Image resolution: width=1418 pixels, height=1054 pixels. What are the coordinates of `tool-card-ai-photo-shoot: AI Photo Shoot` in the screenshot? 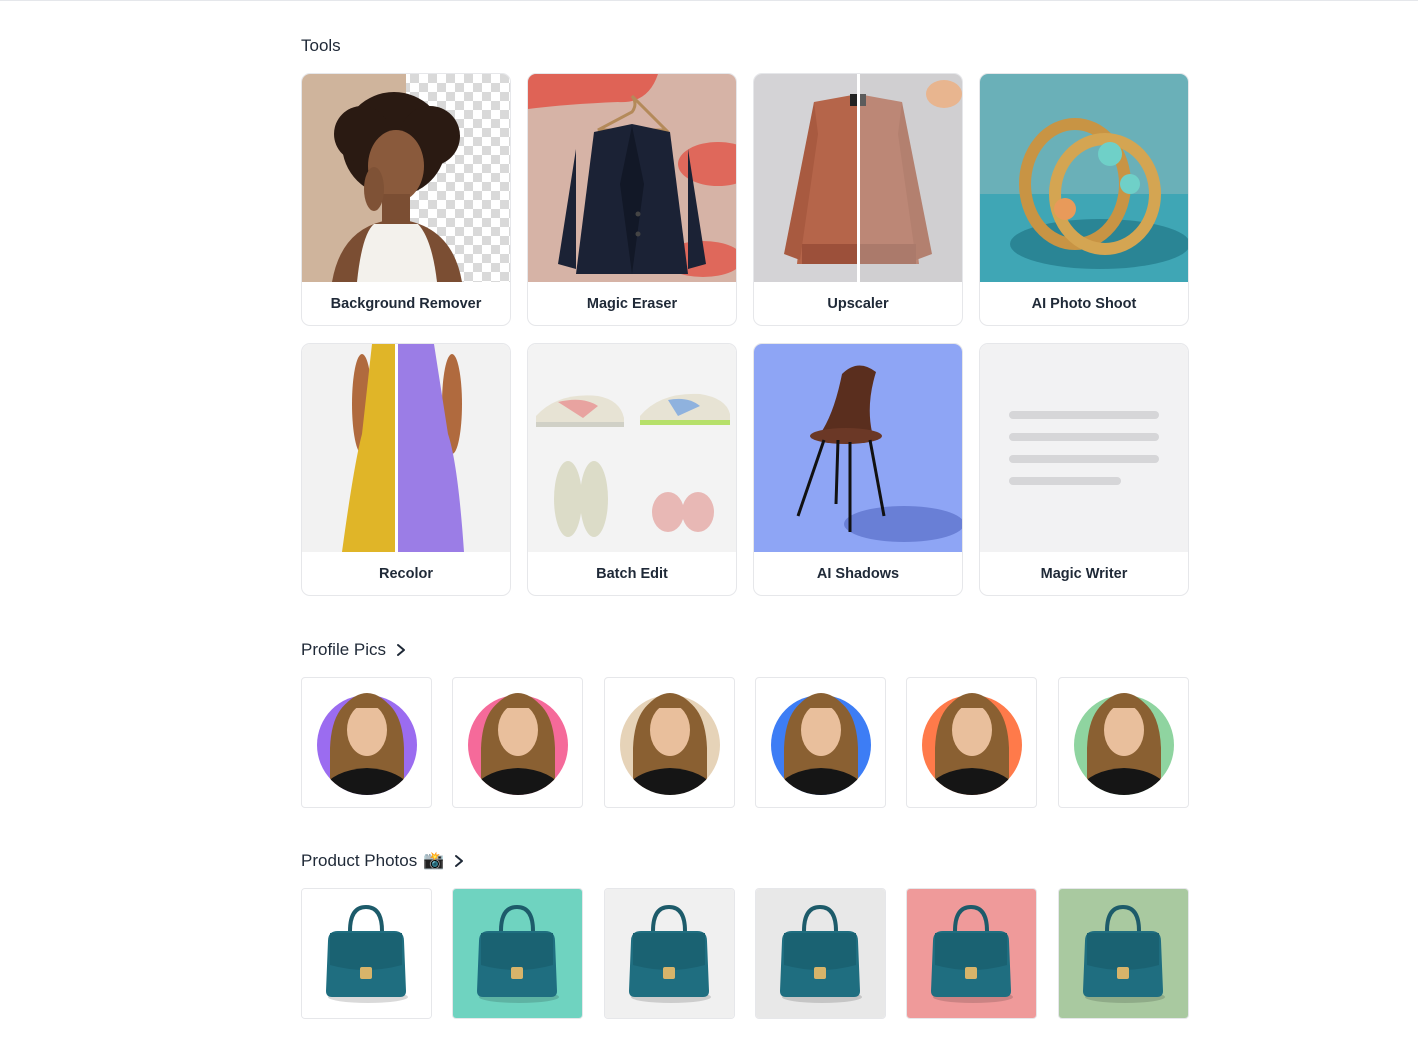 It's located at (1084, 199).